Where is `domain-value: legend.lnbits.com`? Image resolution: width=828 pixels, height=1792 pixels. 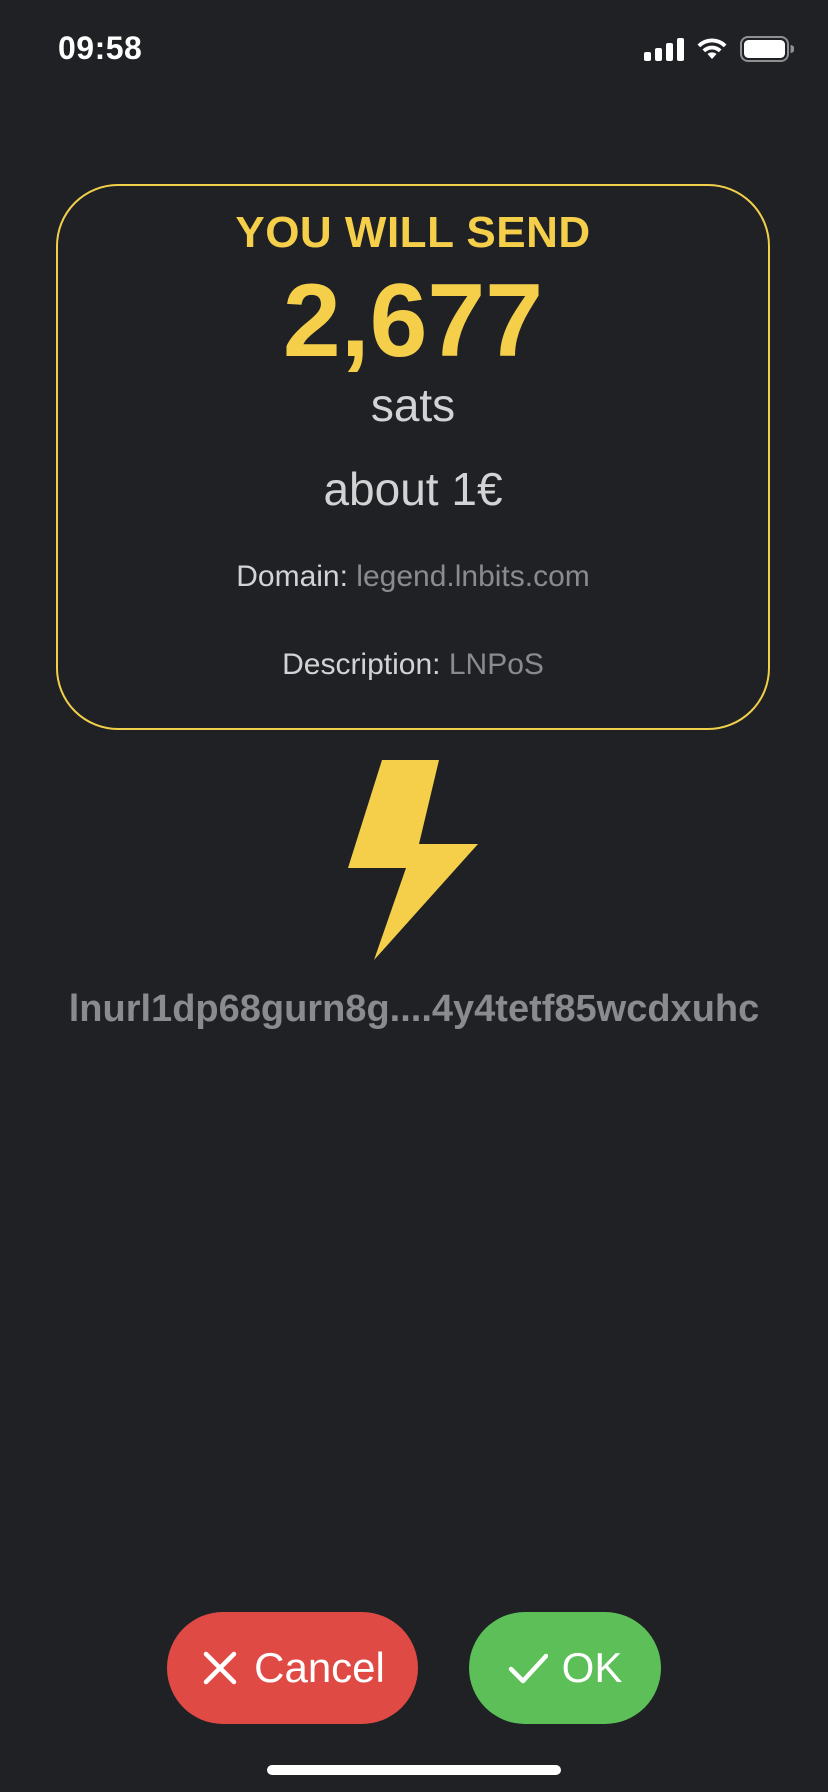 domain-value: legend.lnbits.com is located at coordinates (473, 576).